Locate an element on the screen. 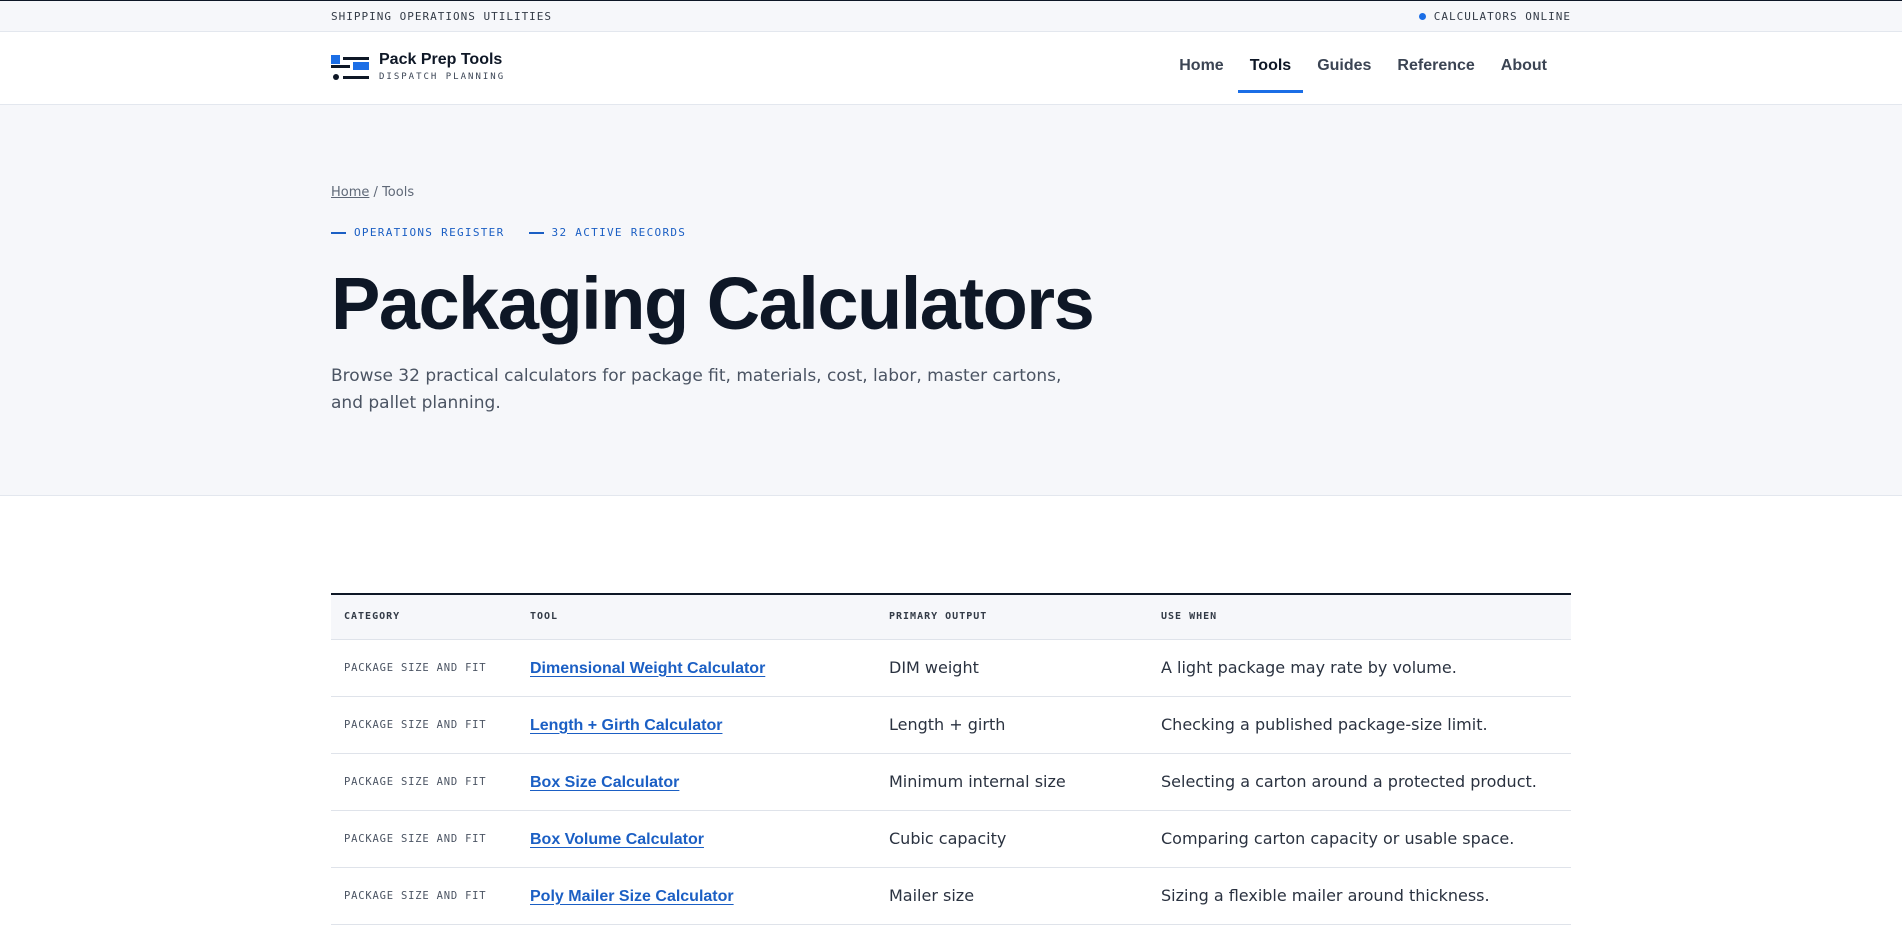 This screenshot has height=925, width=1902. nav-reference: Reference is located at coordinates (1435, 68).